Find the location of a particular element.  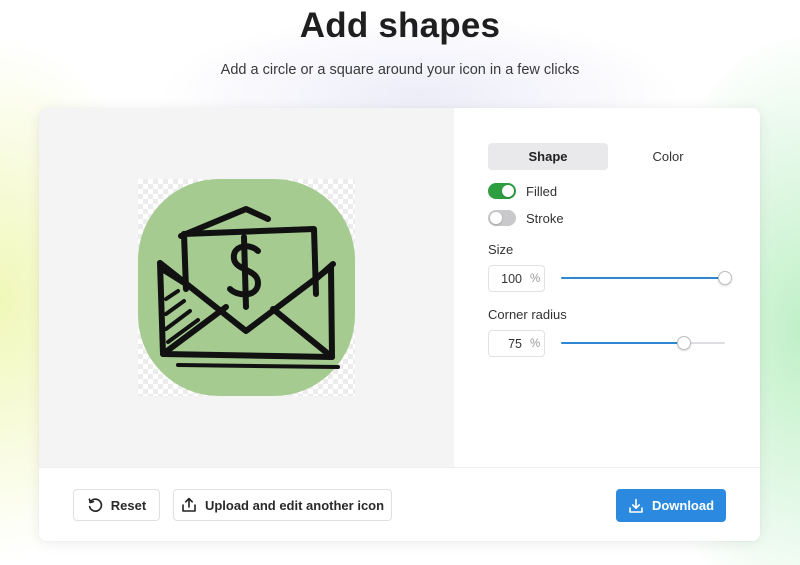

stroke-label: Stroke is located at coordinates (545, 218).